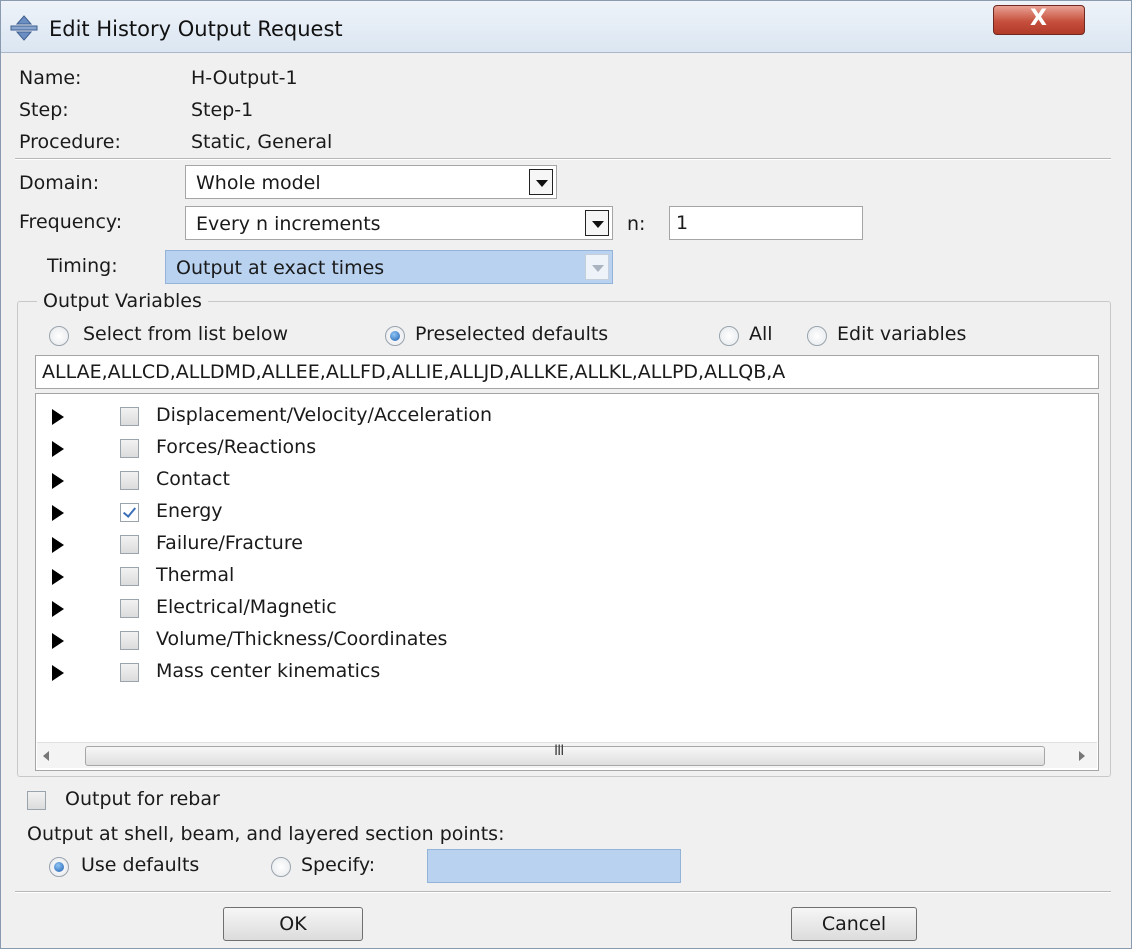 The height and width of the screenshot is (949, 1132). Describe the element at coordinates (59, 183) in the screenshot. I see `domain-label: Domain:` at that location.